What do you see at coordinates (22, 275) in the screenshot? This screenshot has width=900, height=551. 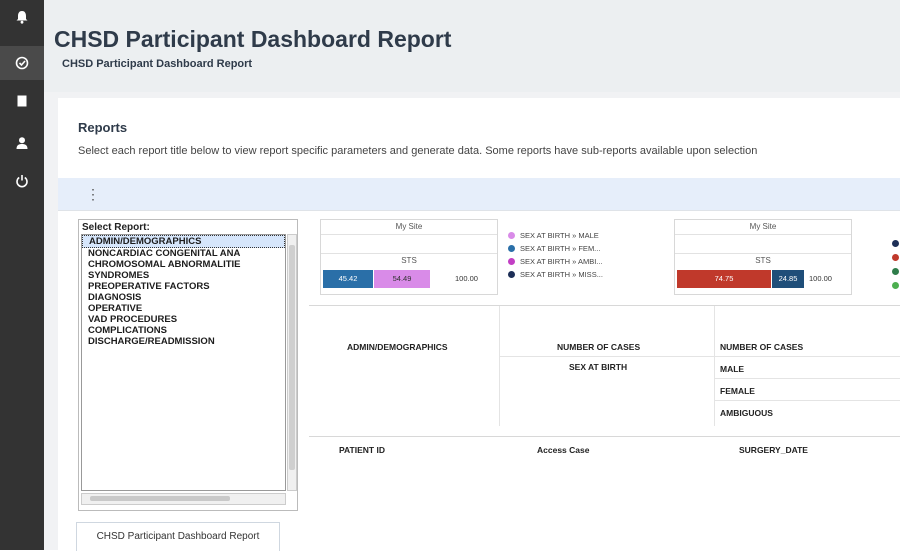 I see `sidebar` at bounding box center [22, 275].